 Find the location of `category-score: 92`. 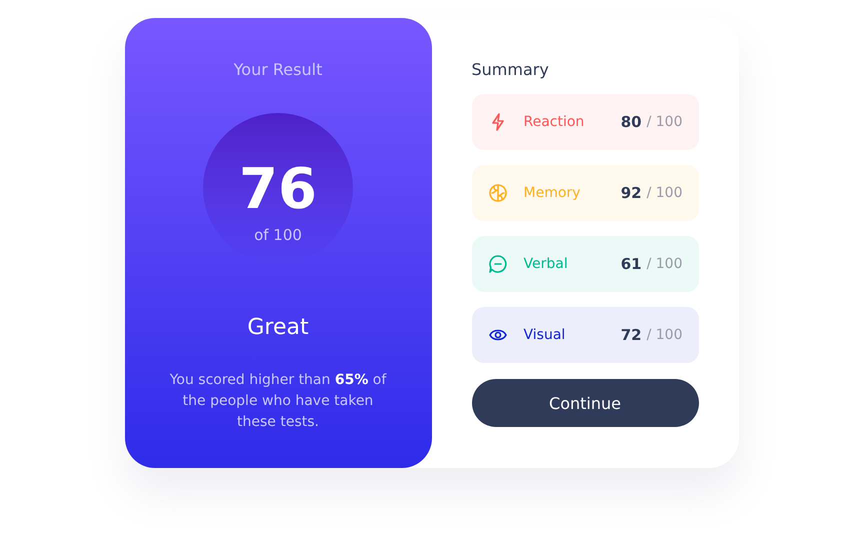

category-score: 92 is located at coordinates (631, 193).